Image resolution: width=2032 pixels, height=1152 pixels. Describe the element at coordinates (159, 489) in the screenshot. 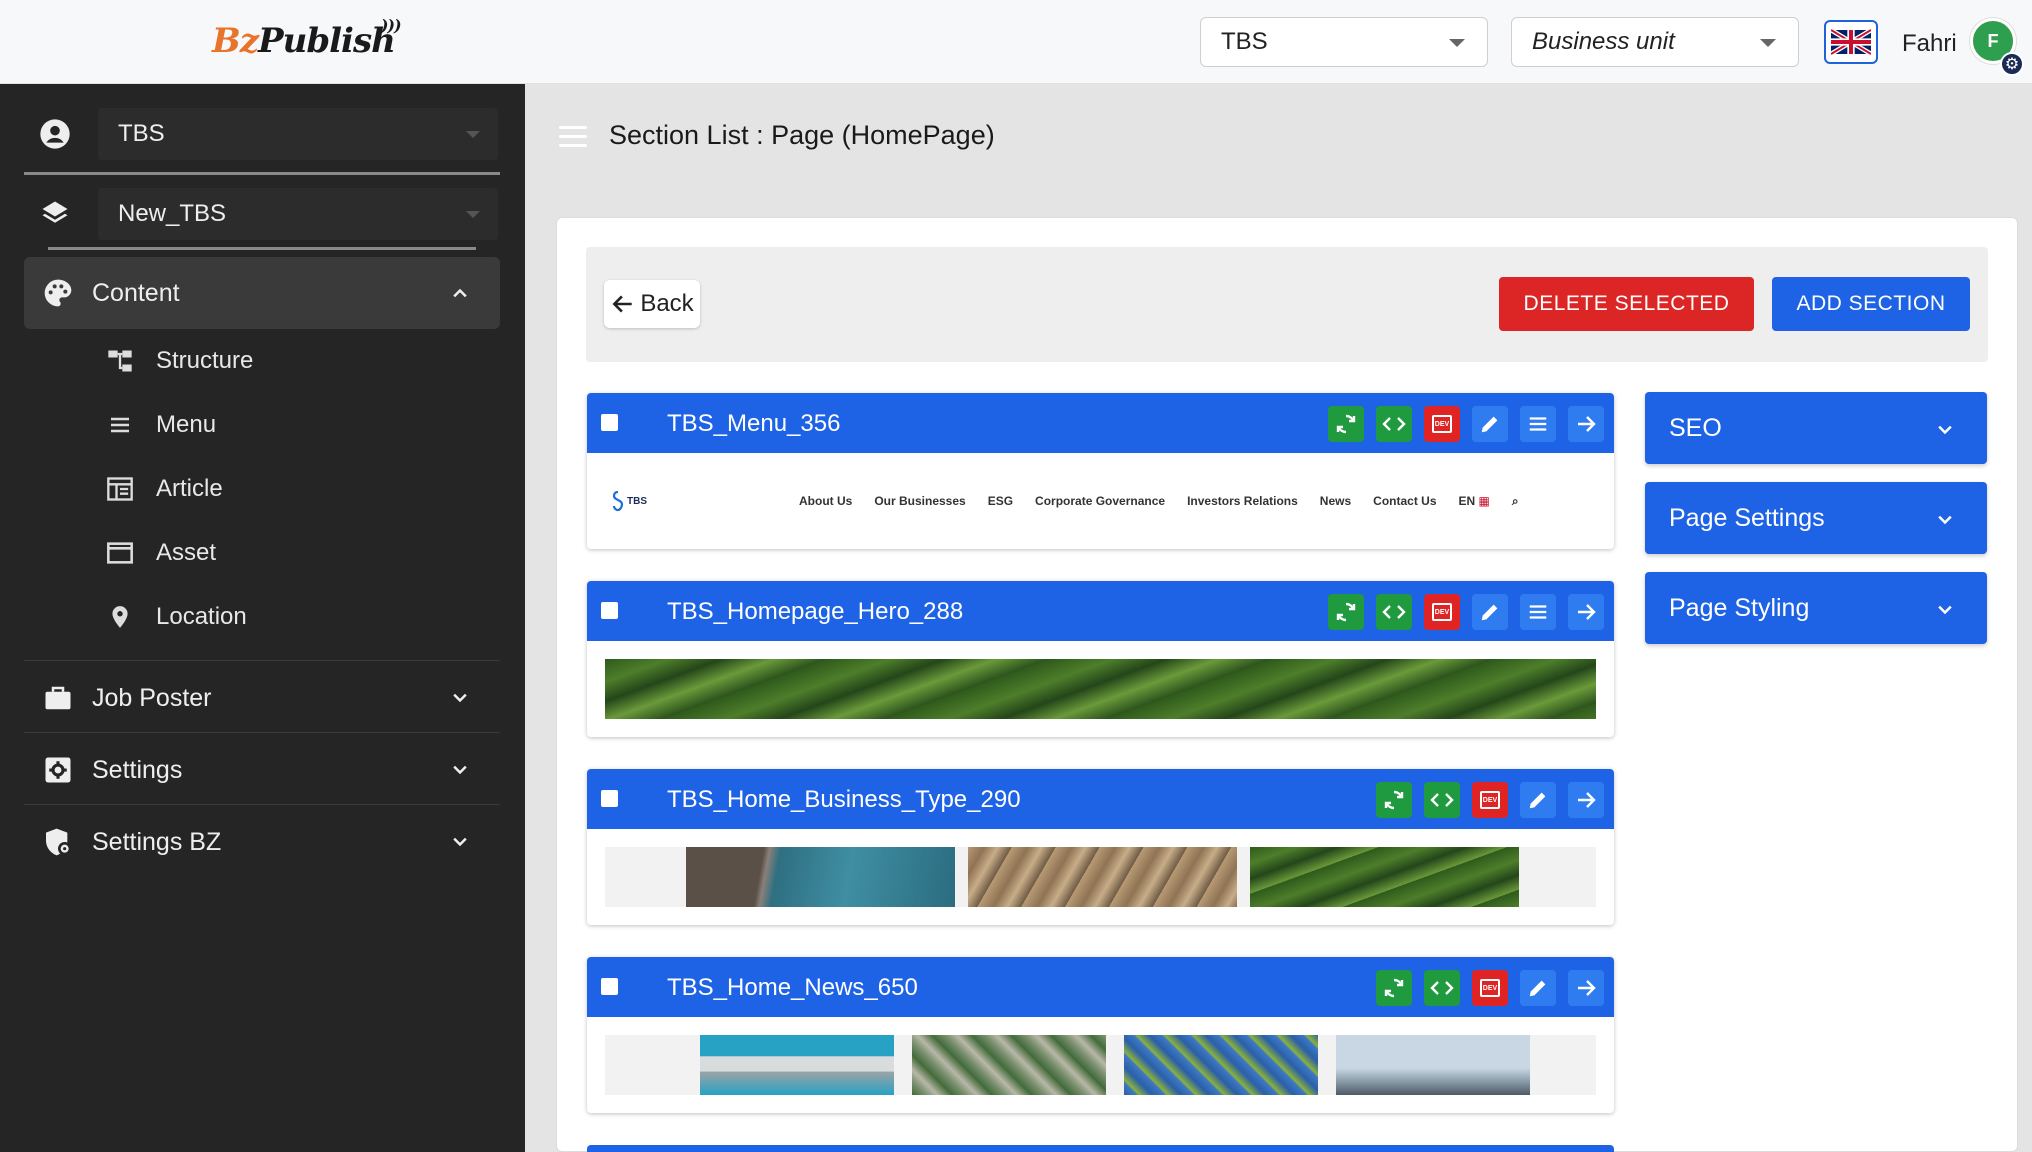

I see `sidebar-item-article: Article` at that location.